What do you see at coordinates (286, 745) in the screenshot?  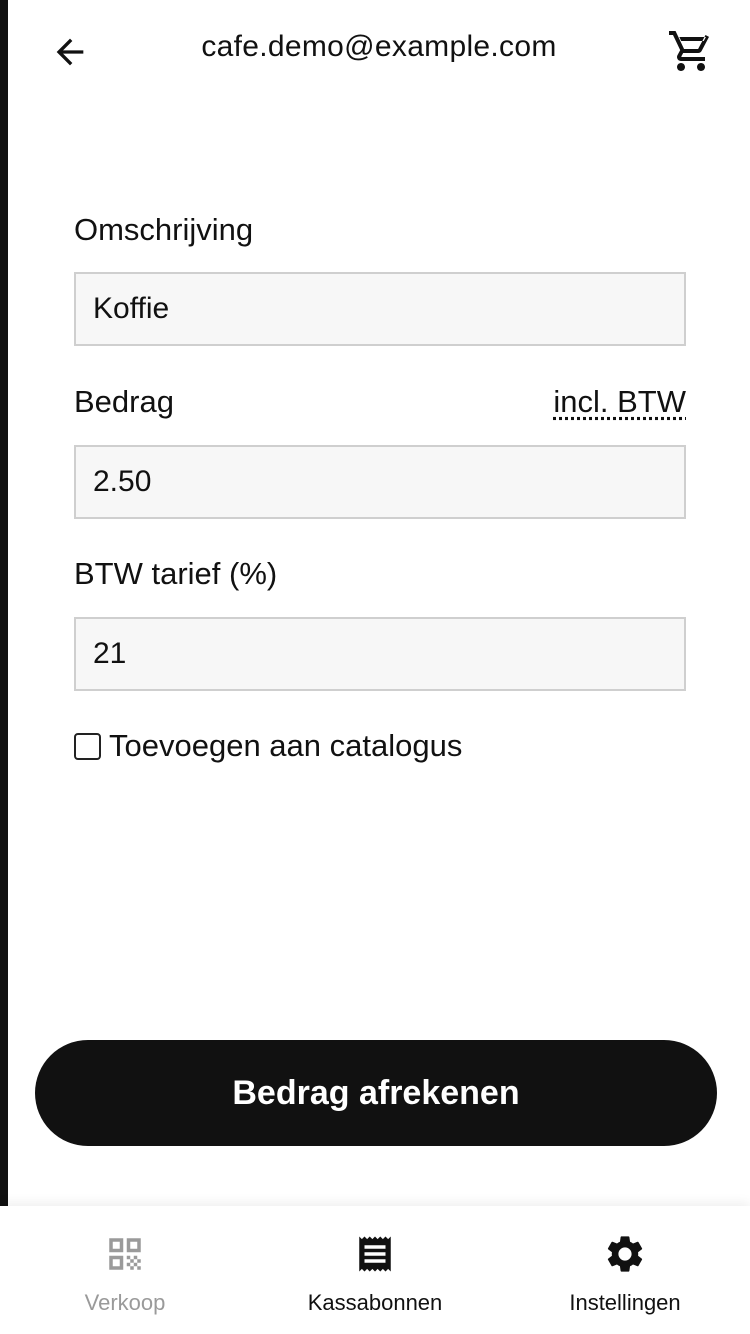 I see `add-to-catalog-label: Toevoegen aan catalogus` at bounding box center [286, 745].